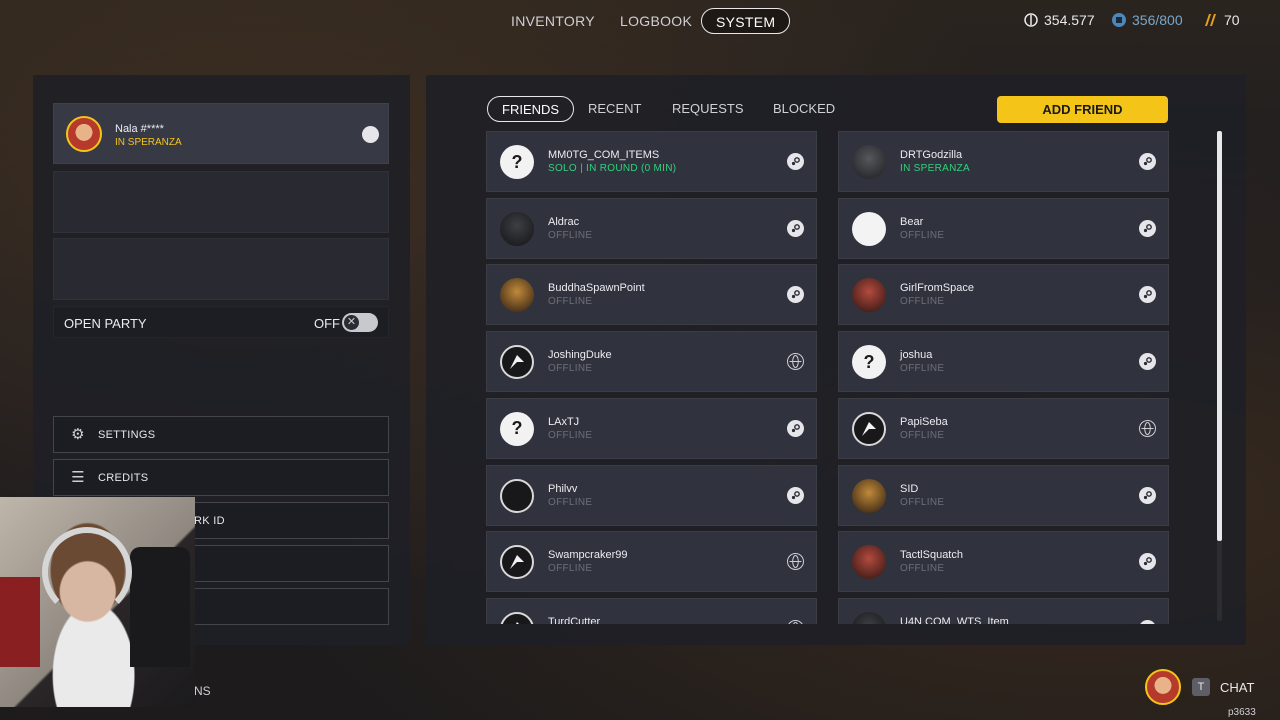 The image size is (1280, 720). I want to click on tab-recent: RECENT, so click(614, 109).